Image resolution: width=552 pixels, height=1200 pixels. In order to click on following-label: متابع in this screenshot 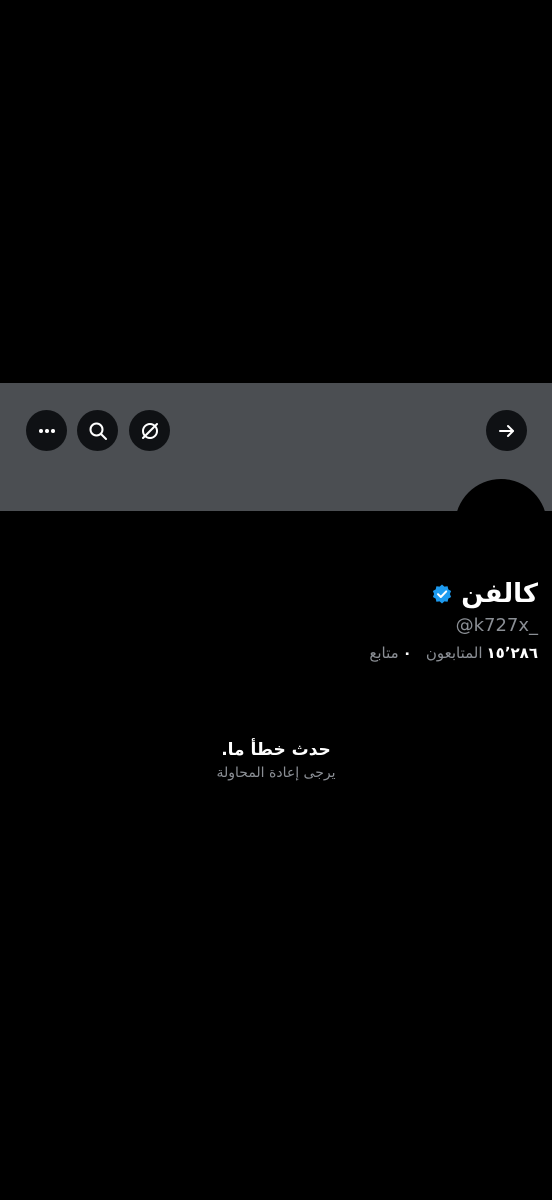, I will do `click(384, 653)`.